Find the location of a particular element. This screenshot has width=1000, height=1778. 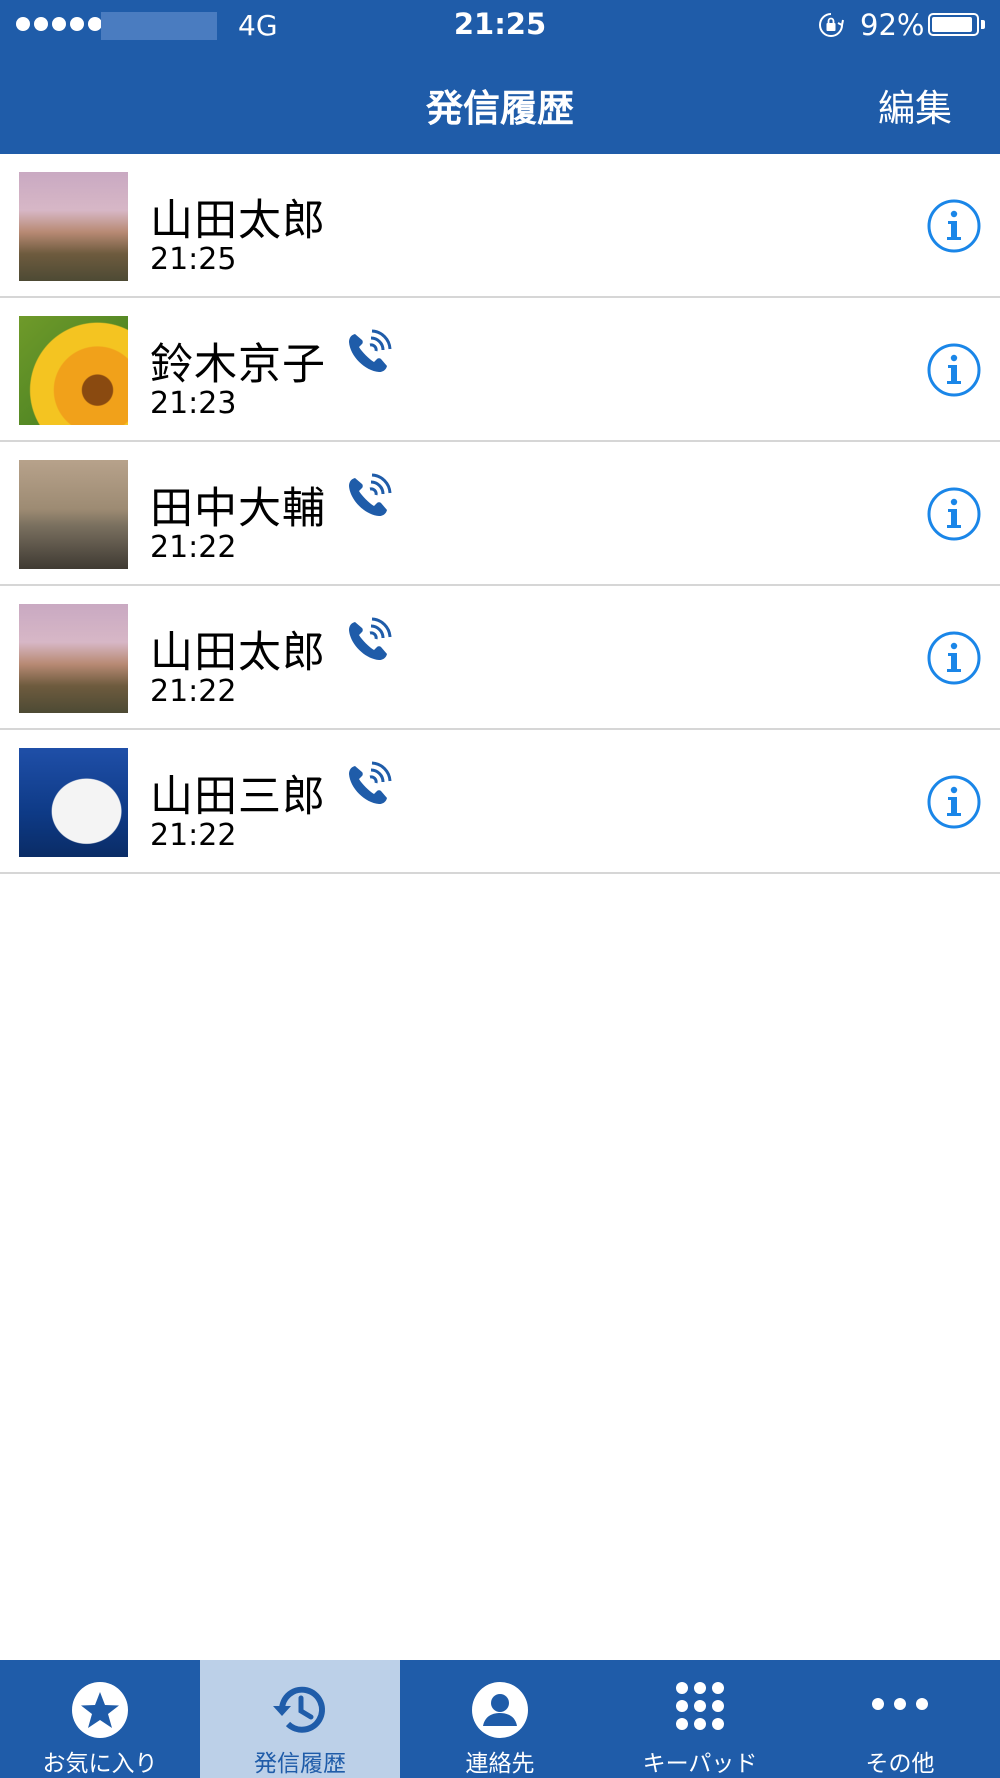

tab-bar: お気に入り 発信履歴 連絡先 キーパッド その他 is located at coordinates (500, 1719).